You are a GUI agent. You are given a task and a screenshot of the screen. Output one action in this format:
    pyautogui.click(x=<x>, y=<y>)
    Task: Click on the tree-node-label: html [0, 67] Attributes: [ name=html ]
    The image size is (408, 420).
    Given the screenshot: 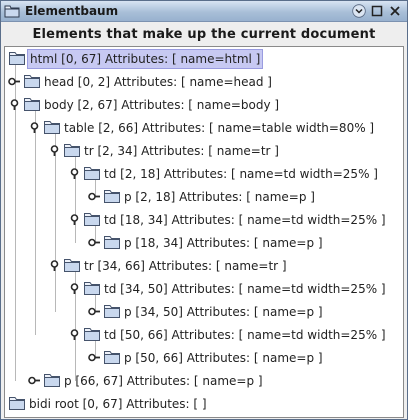 What is the action you would take?
    pyautogui.click(x=145, y=59)
    